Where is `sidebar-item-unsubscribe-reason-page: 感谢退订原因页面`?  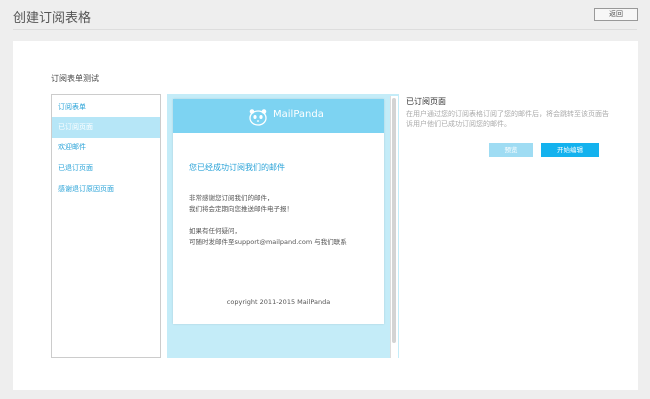 sidebar-item-unsubscribe-reason-page: 感谢退订原因页面 is located at coordinates (106, 189).